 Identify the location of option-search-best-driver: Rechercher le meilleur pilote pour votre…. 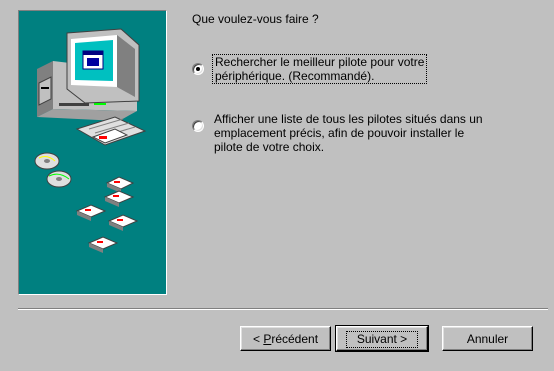
(310, 69).